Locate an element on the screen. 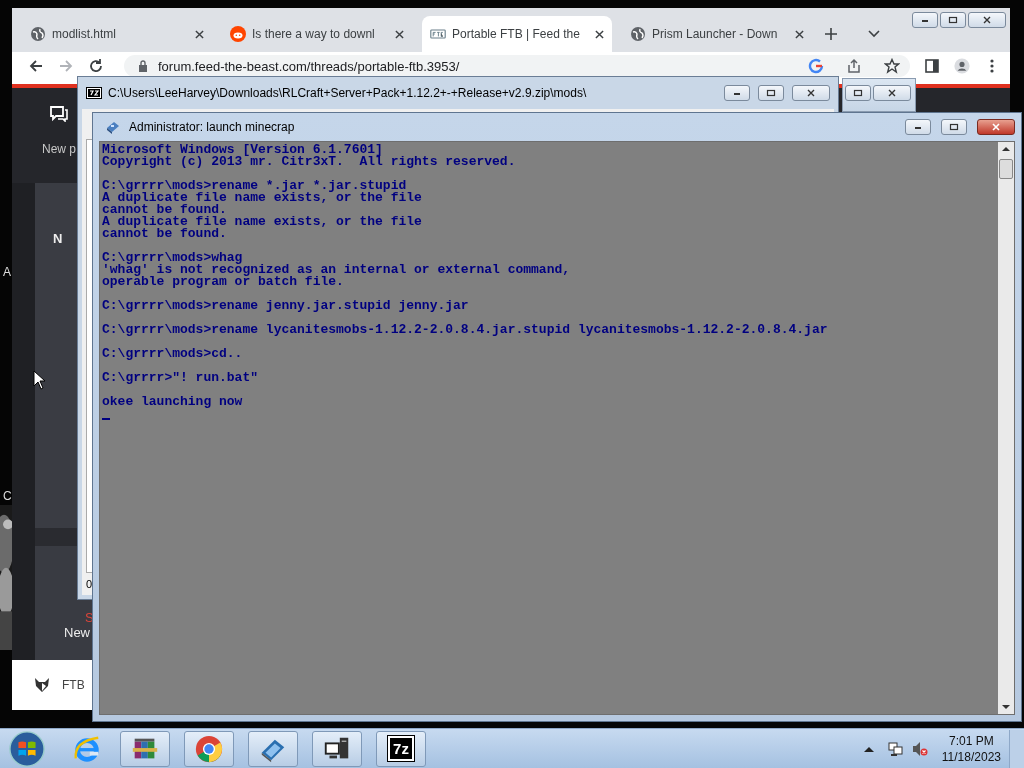  desktop-text: C is located at coordinates (7, 496).